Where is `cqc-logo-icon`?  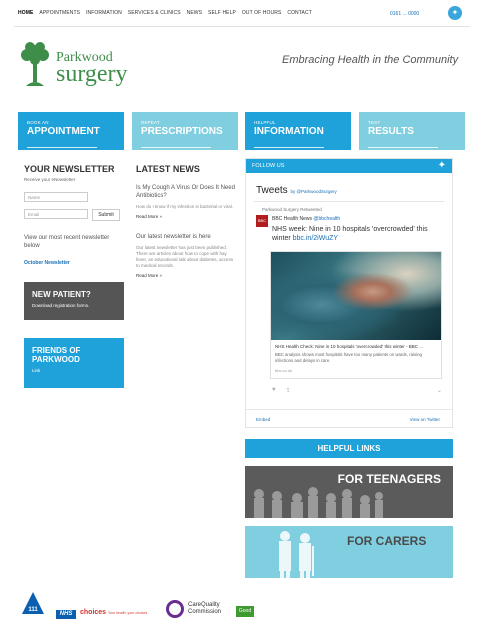 cqc-logo-icon is located at coordinates (175, 609).